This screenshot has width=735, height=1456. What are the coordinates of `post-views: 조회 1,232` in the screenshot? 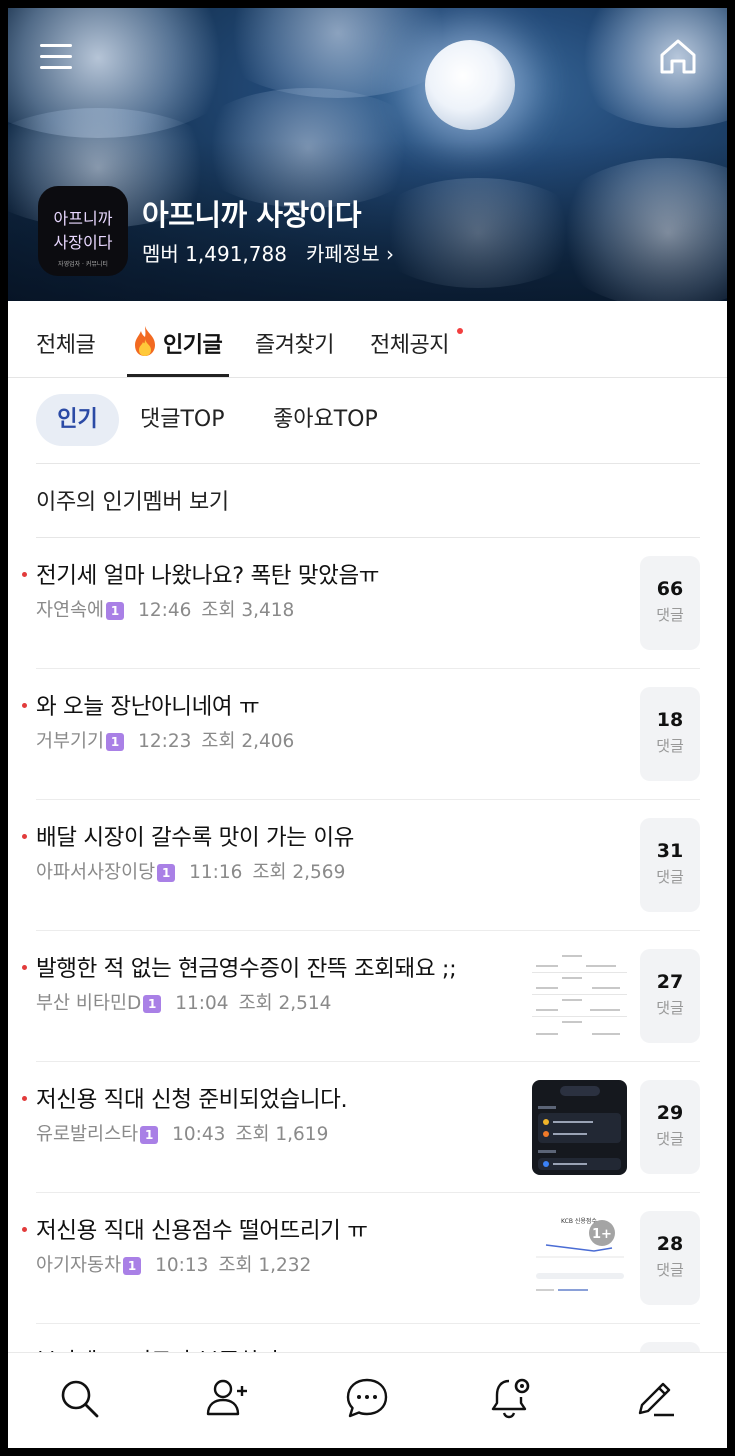 It's located at (265, 1265).